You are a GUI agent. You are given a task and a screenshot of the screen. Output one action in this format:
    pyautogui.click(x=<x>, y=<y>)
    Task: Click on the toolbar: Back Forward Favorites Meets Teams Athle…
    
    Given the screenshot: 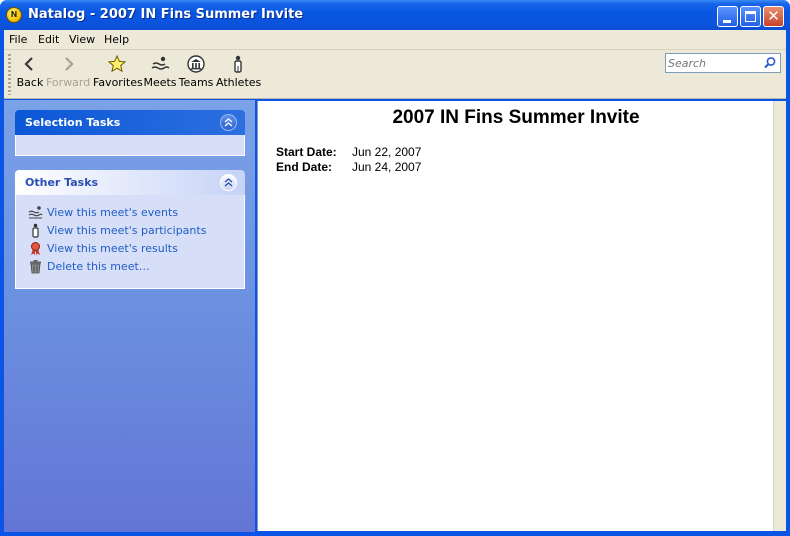 What is the action you would take?
    pyautogui.click(x=395, y=74)
    